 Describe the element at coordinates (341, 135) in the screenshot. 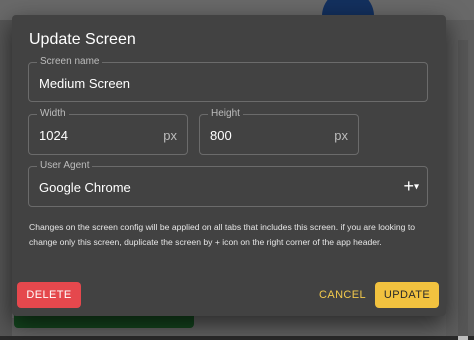

I see `height-unit: px` at that location.